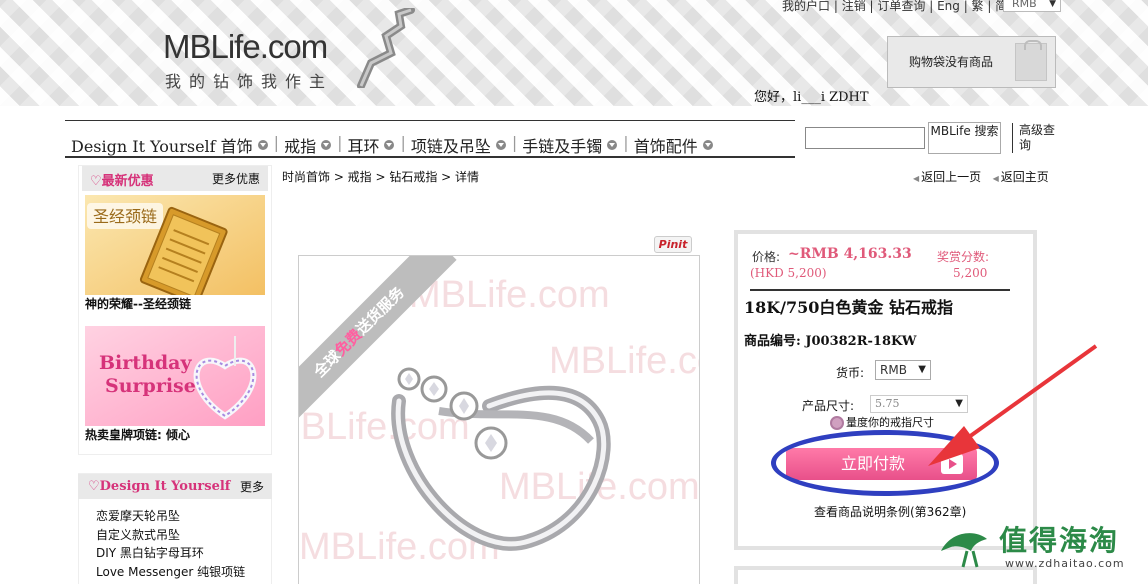  I want to click on breadcrumb: 时尚首饰 > 戒指 > 钻石戒指 > 详情, so click(380, 176).